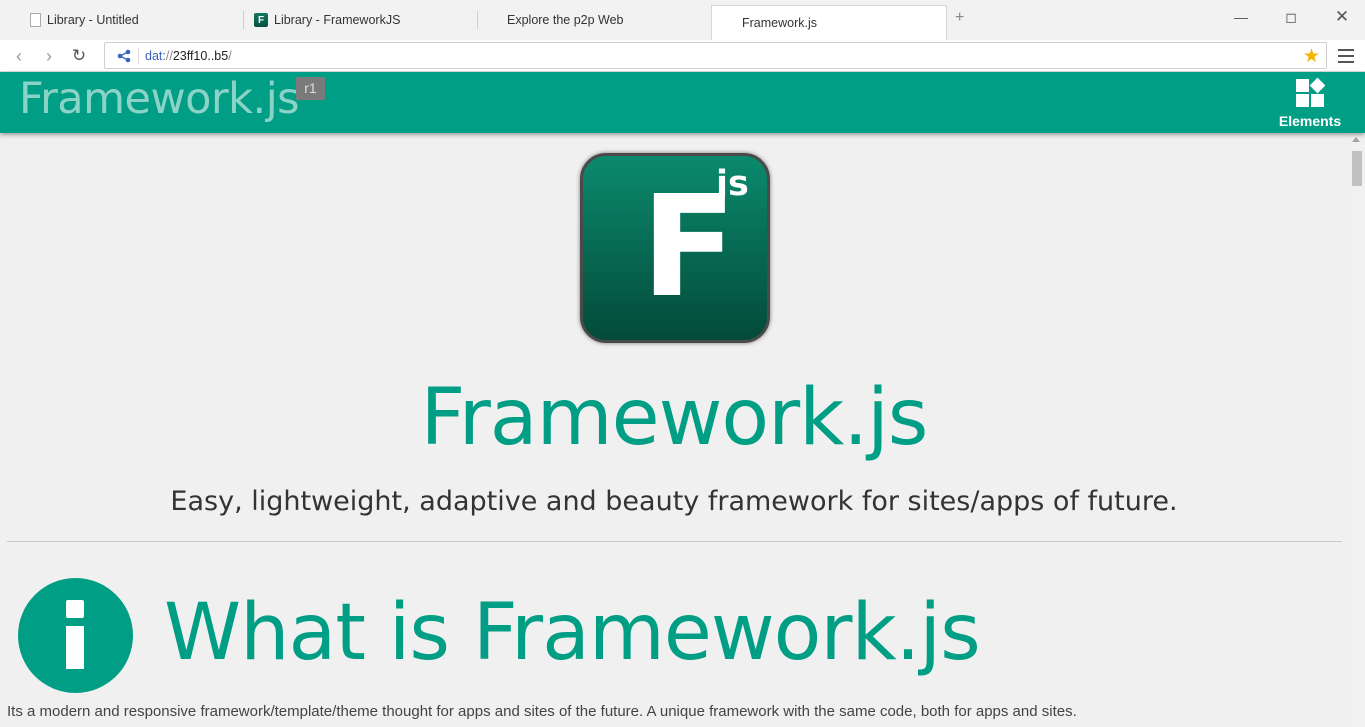  What do you see at coordinates (1310, 92) in the screenshot?
I see `elements-icon` at bounding box center [1310, 92].